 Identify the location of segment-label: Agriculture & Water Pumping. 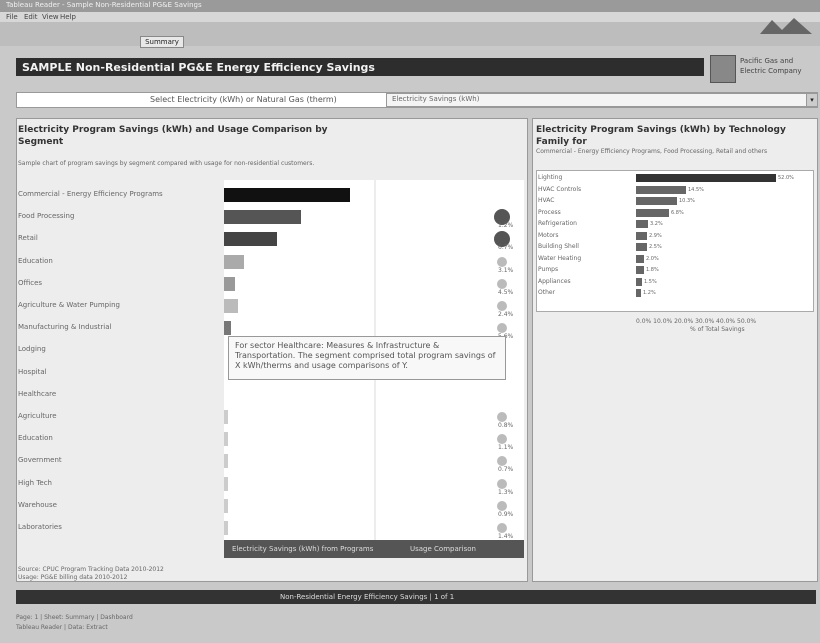
(69, 305).